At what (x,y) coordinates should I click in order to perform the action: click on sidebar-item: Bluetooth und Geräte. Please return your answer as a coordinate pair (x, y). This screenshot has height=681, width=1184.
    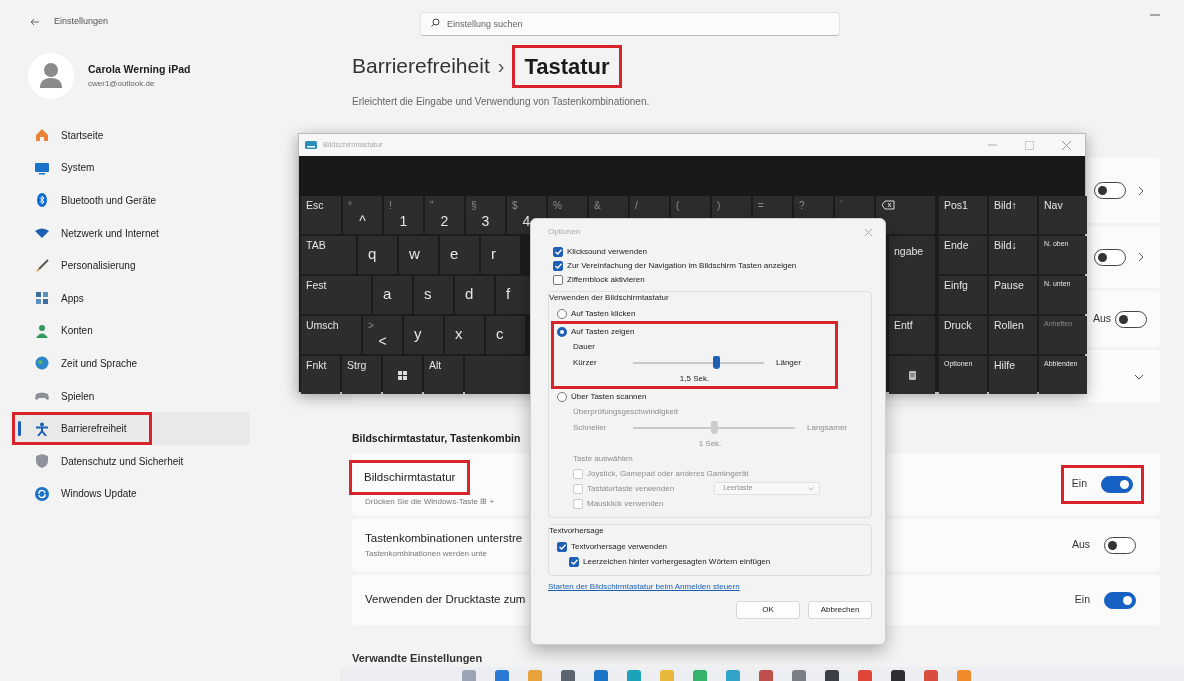
    Looking at the image, I should click on (131, 200).